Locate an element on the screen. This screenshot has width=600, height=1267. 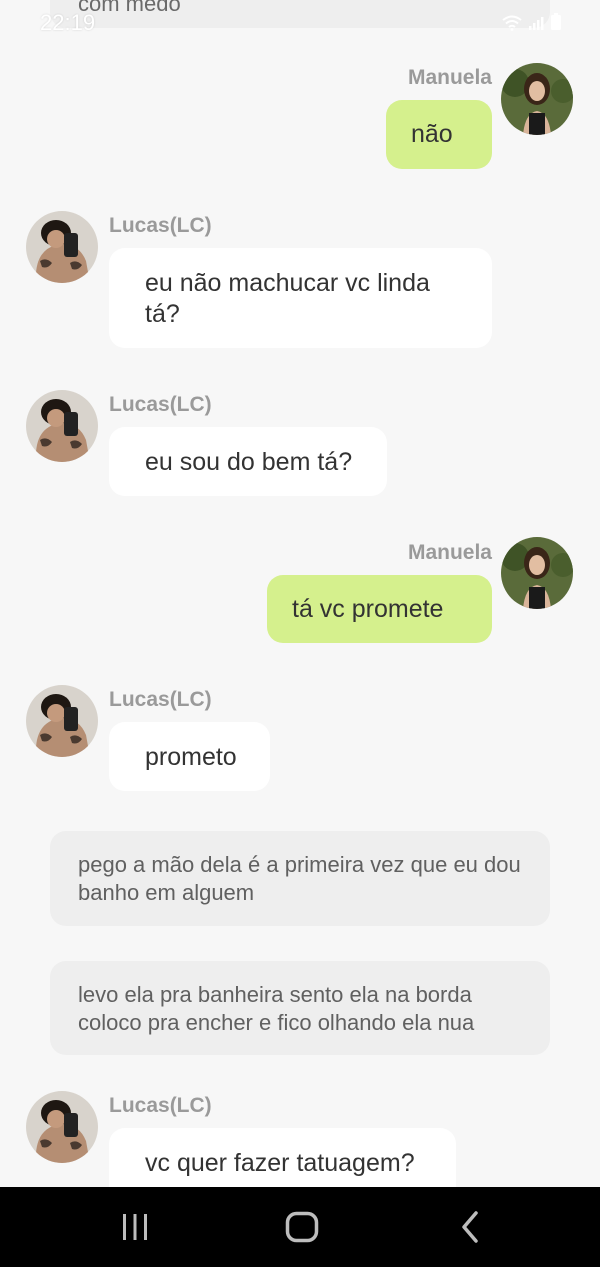
home-icon is located at coordinates (302, 1227).